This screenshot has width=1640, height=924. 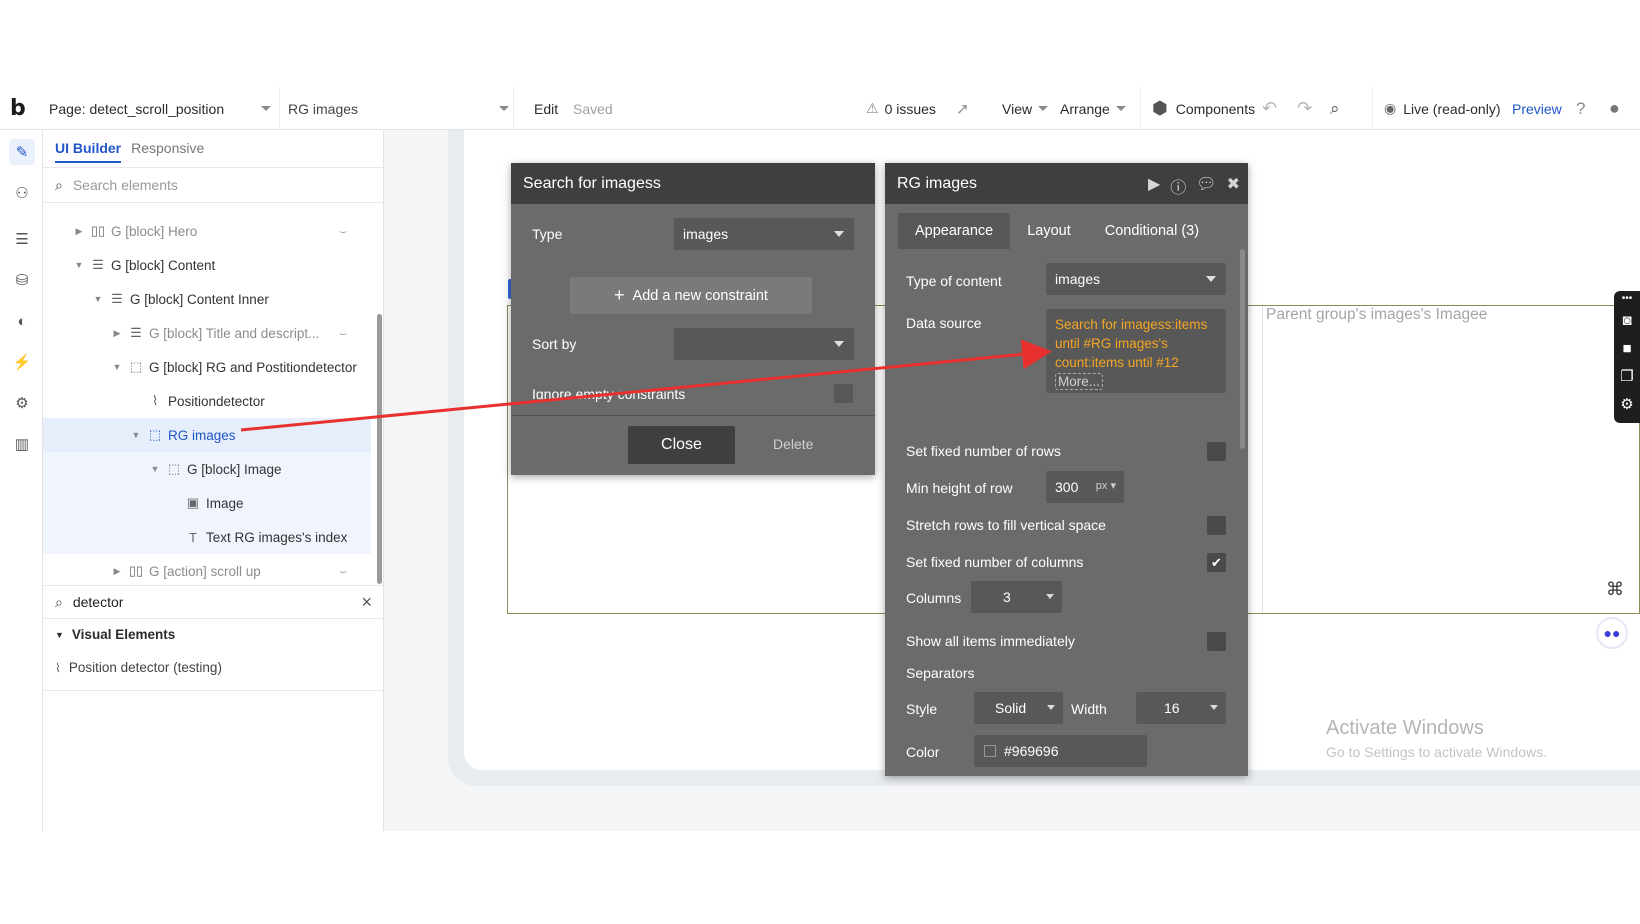 I want to click on workflow-icon: ⚇, so click(x=22, y=193).